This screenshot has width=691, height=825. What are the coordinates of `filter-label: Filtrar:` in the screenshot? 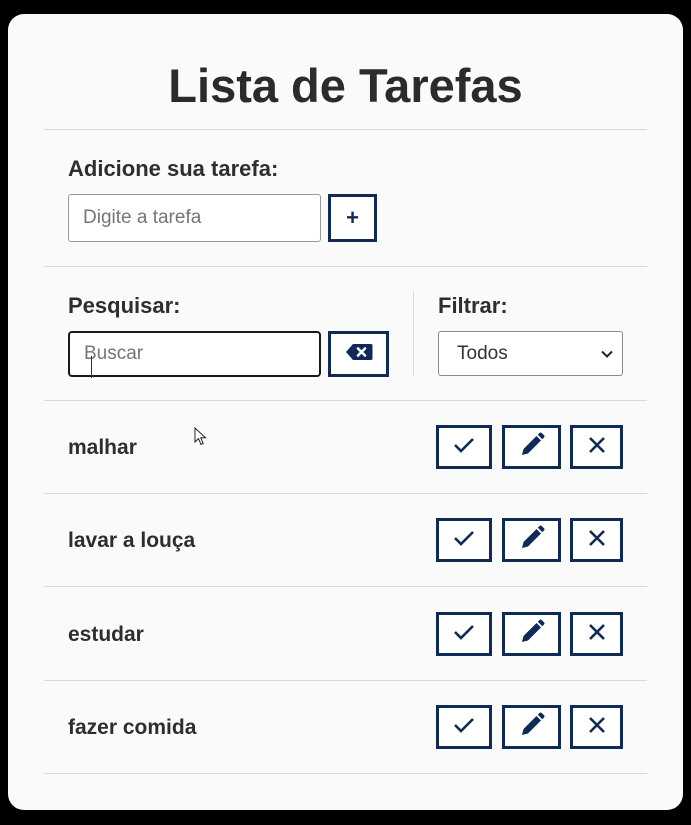 It's located at (473, 305).